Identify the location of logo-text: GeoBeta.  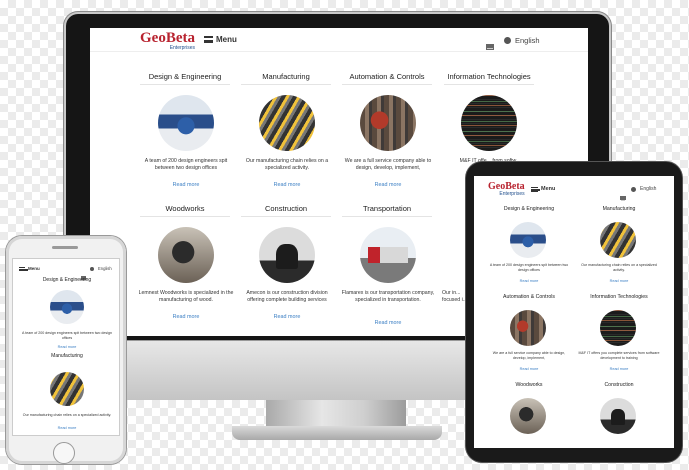
(167, 38).